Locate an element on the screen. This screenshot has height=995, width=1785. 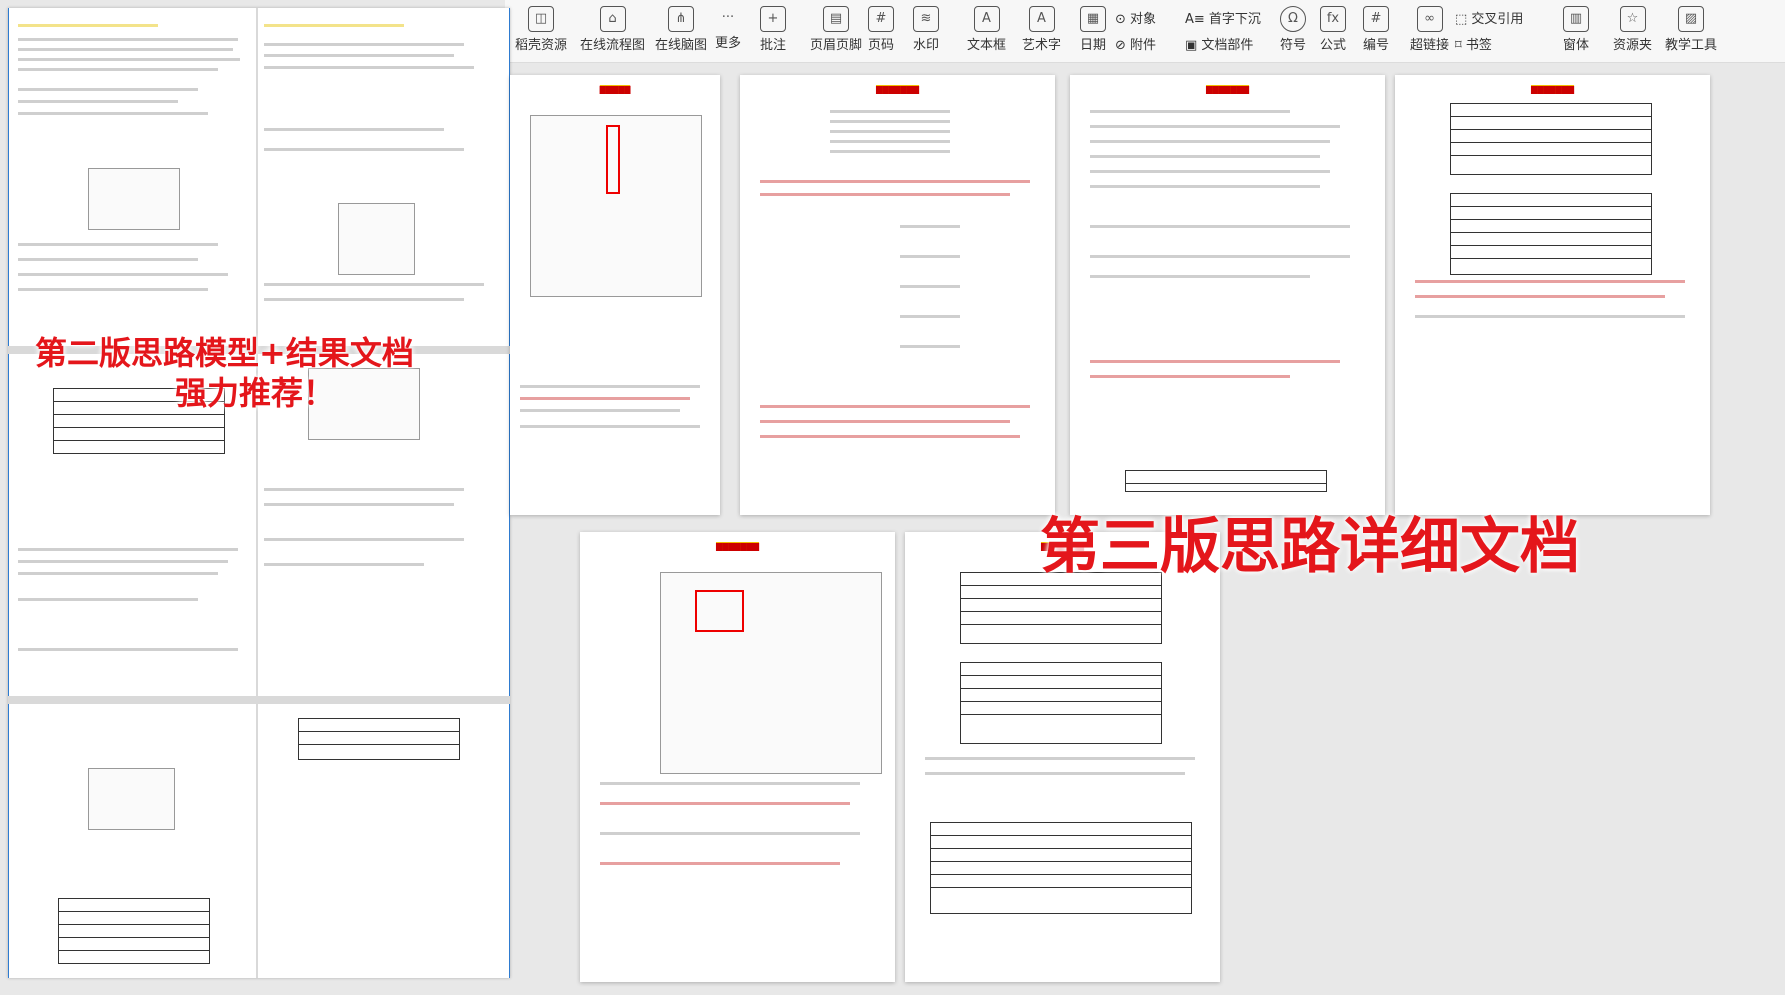
toolbar-item: # 页码 is located at coordinates (881, 29).